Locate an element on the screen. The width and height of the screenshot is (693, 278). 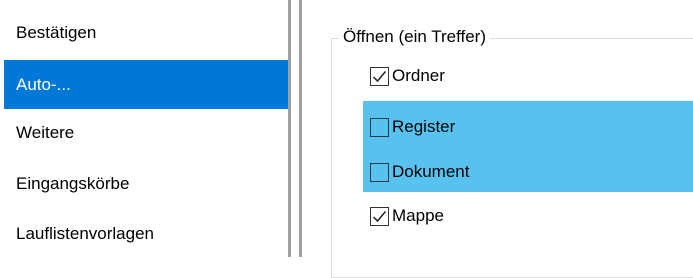
option-label: Ordner is located at coordinates (418, 75).